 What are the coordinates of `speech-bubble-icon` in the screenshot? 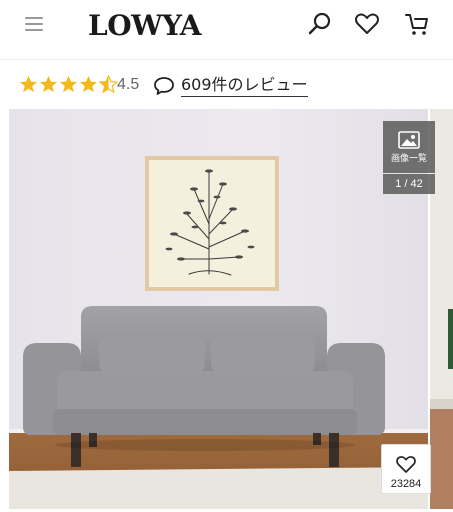 It's located at (164, 85).